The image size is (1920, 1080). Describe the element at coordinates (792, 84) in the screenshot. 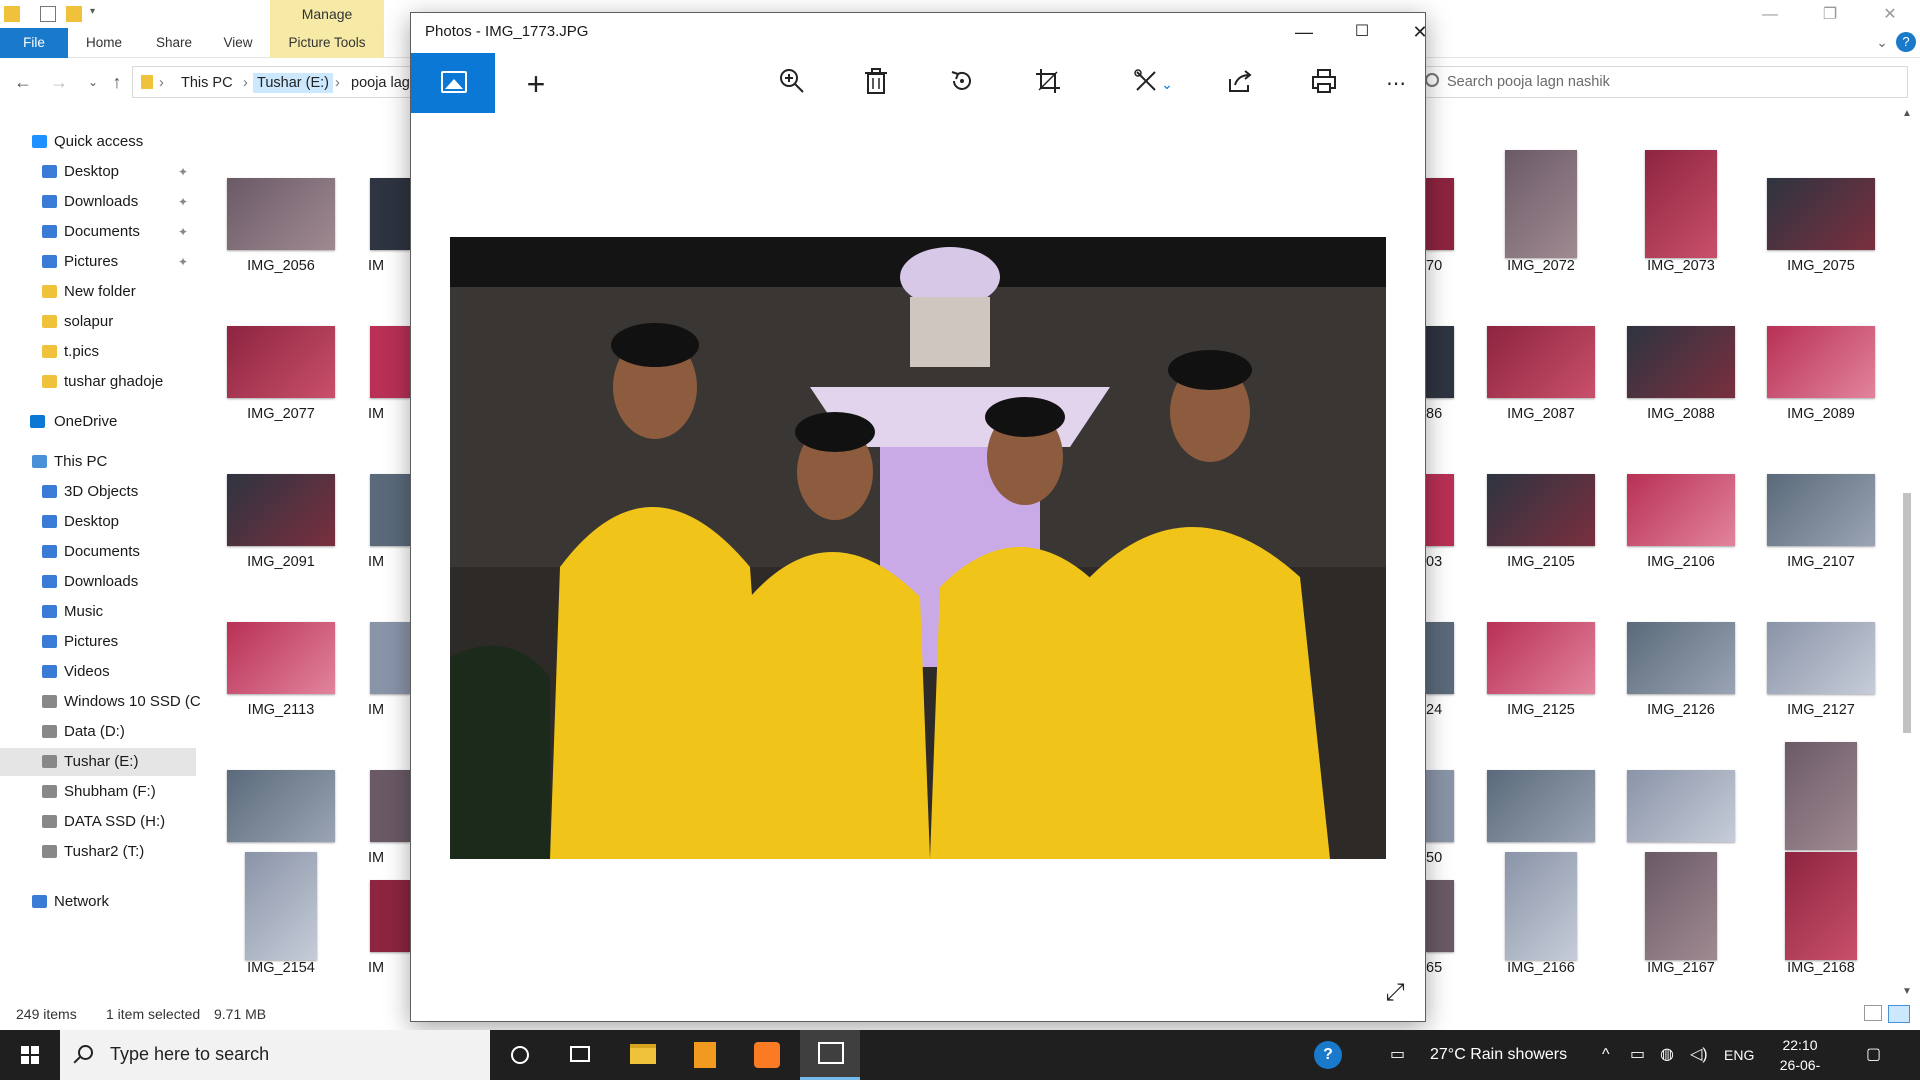

I see `zoom-in-icon` at that location.